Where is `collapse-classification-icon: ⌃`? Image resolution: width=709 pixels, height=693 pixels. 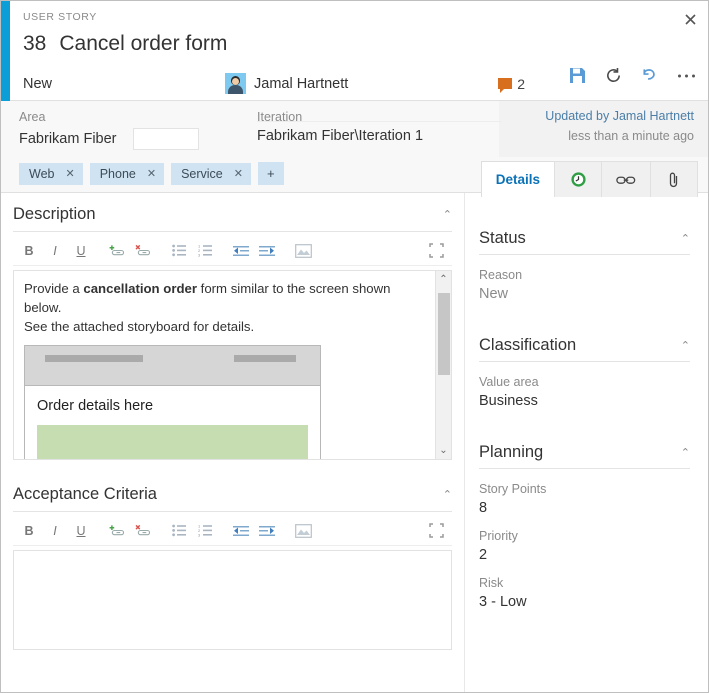 collapse-classification-icon: ⌃ is located at coordinates (685, 345).